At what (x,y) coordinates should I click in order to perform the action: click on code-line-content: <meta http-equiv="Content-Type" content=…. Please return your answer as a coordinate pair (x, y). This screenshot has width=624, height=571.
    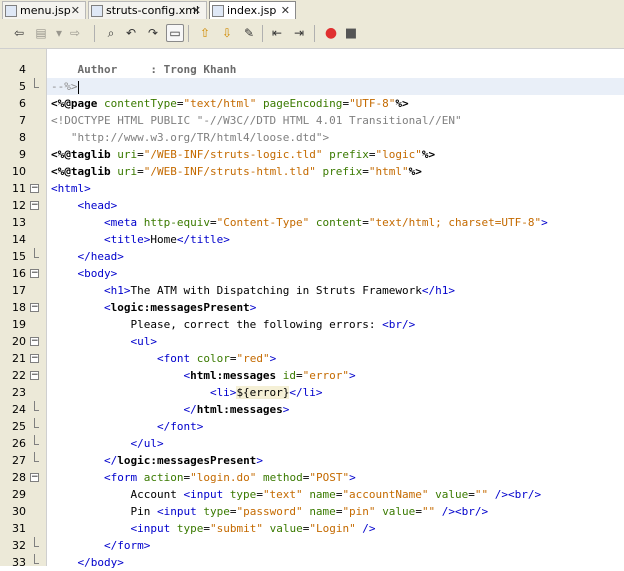
    Looking at the image, I should click on (297, 222).